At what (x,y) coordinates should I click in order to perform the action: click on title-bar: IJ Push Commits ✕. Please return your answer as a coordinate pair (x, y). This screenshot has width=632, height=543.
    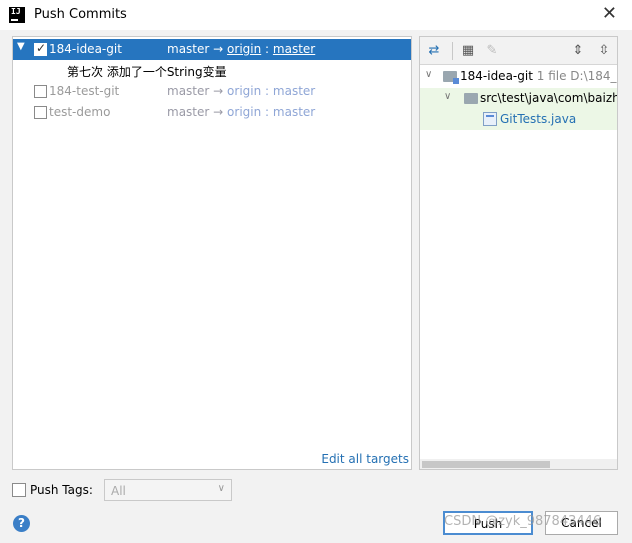
    Looking at the image, I should click on (316, 15).